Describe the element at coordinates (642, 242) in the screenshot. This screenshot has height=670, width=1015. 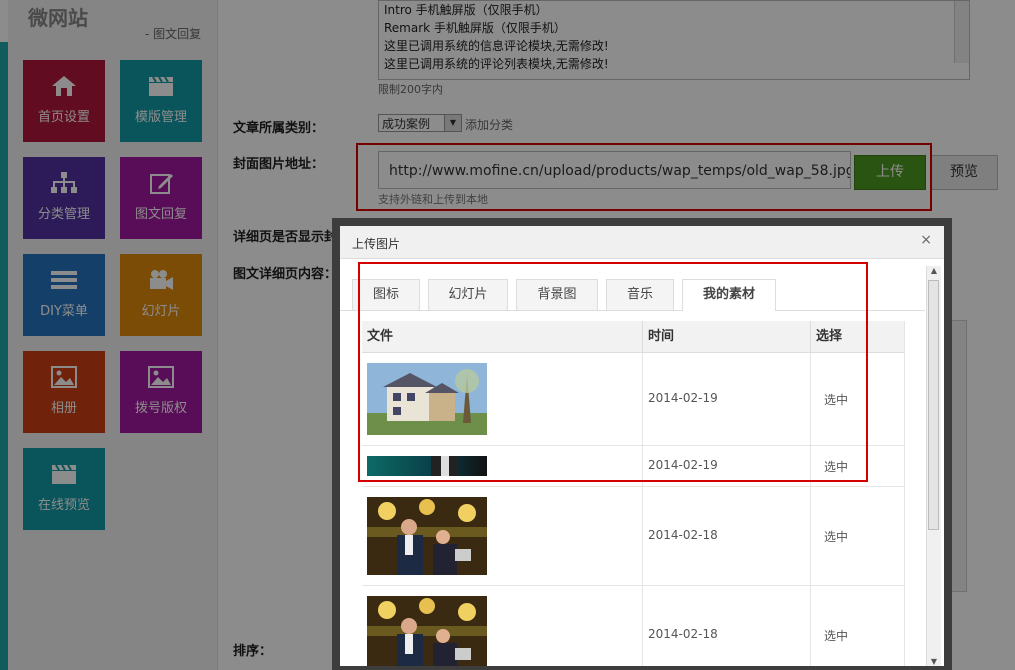
I see `dialog-header: 上传图片 ×` at that location.